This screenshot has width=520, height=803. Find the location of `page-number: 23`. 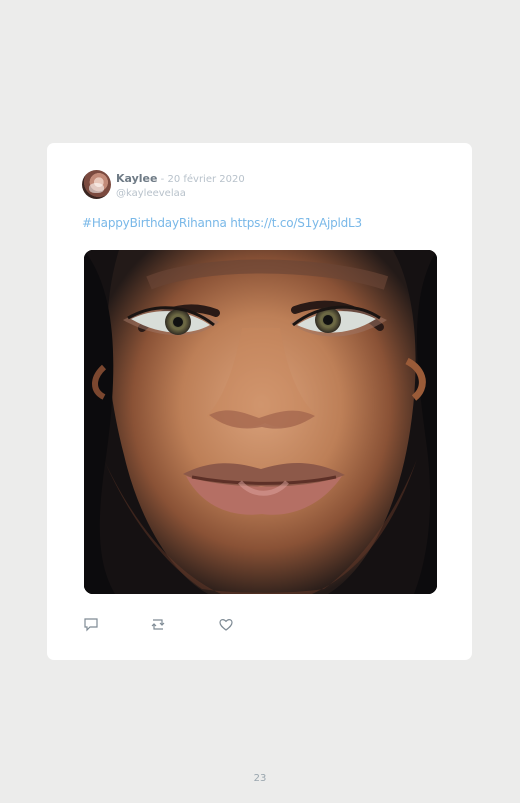

page-number: 23 is located at coordinates (260, 778).